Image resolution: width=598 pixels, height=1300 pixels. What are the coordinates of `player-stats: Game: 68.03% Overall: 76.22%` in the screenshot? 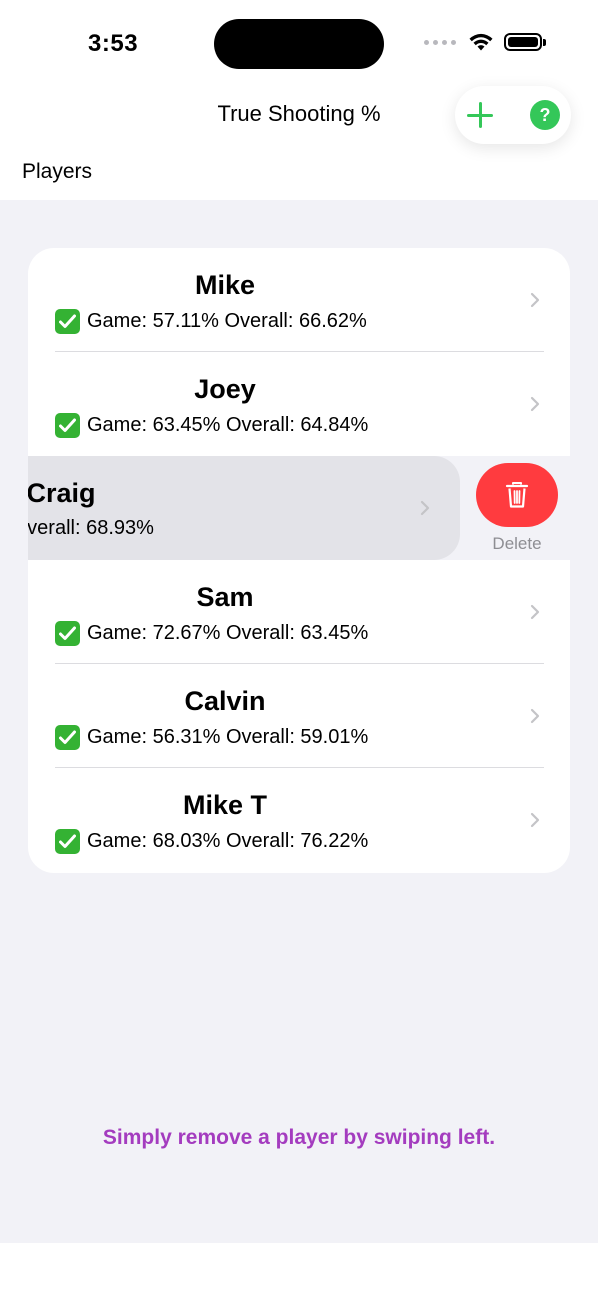 It's located at (211, 841).